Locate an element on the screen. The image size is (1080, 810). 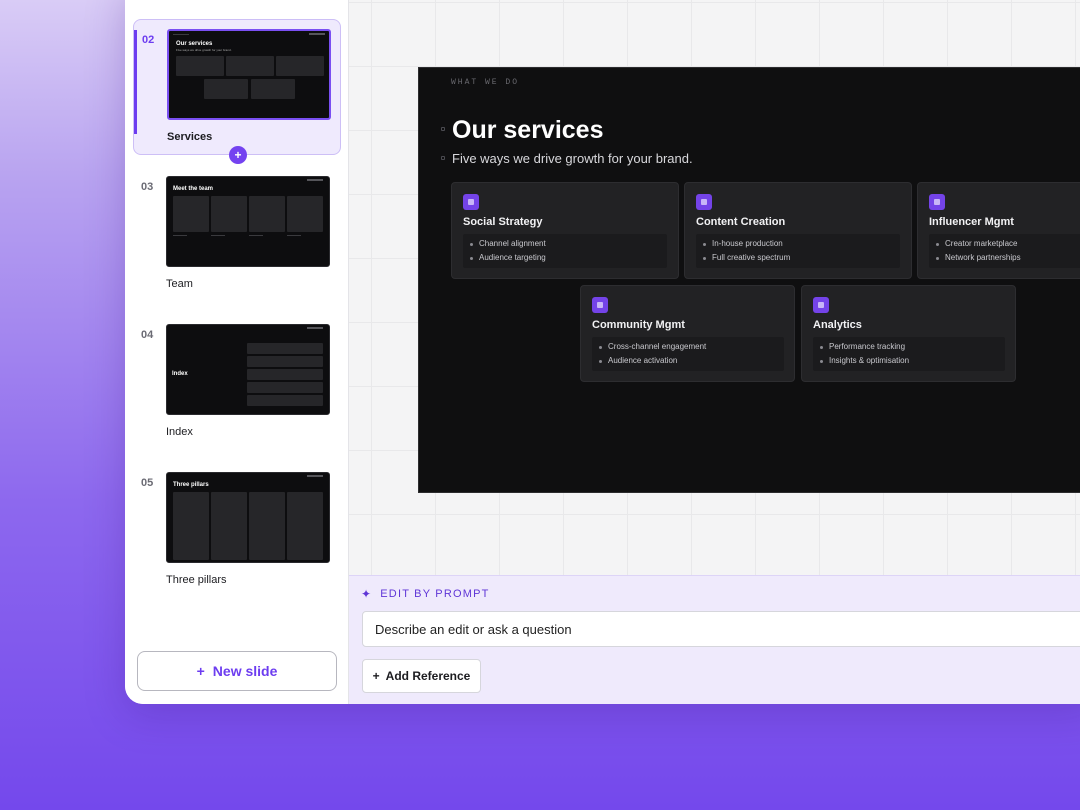
card-title: Influencer Mgmt is located at coordinates (971, 222).